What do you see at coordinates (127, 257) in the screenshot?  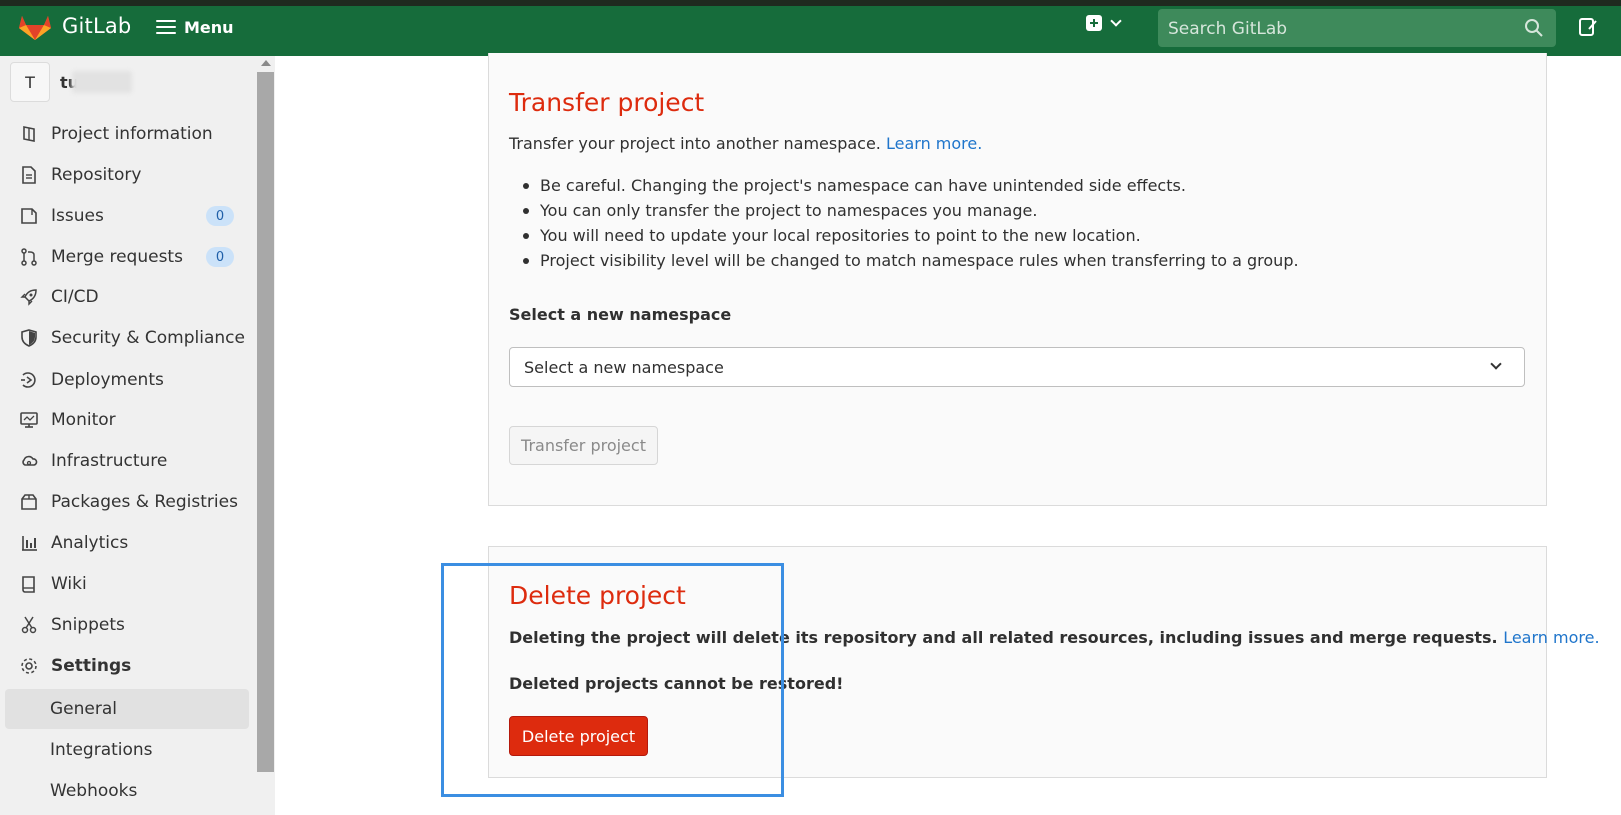 I see `sidebar-item-merge-requests: Merge requests 0` at bounding box center [127, 257].